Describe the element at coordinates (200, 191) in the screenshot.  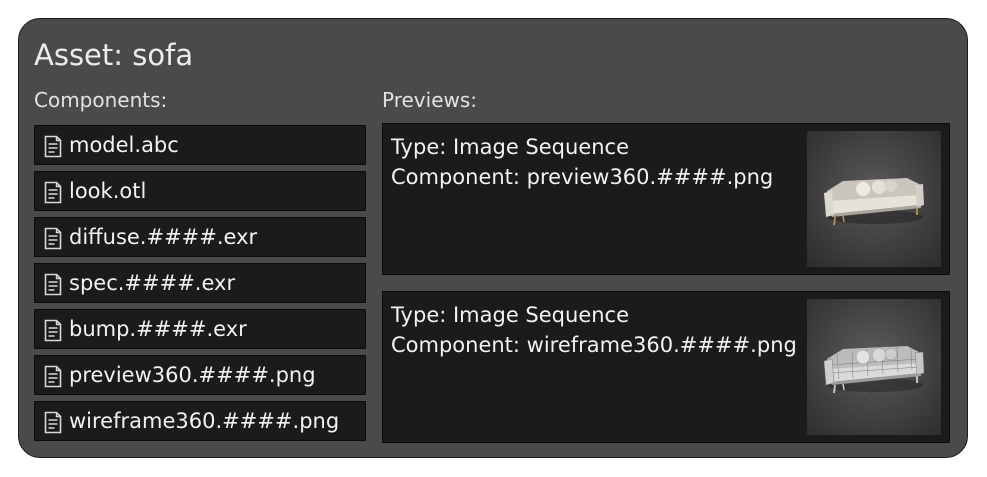
I see `component-item-look-otl: look.otl` at that location.